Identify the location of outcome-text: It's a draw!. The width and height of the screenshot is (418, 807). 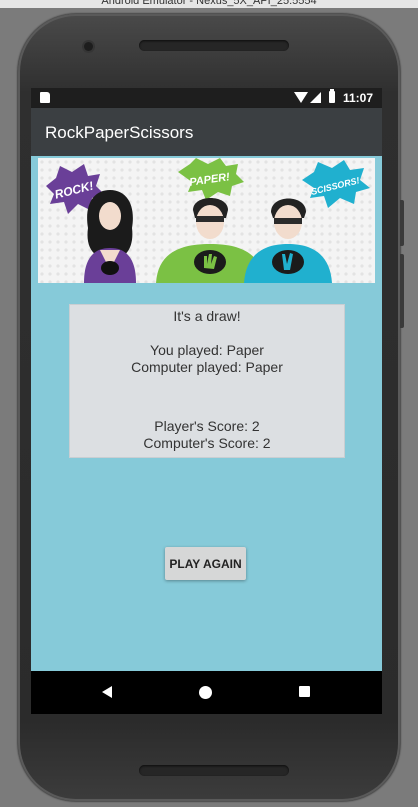
(207, 316).